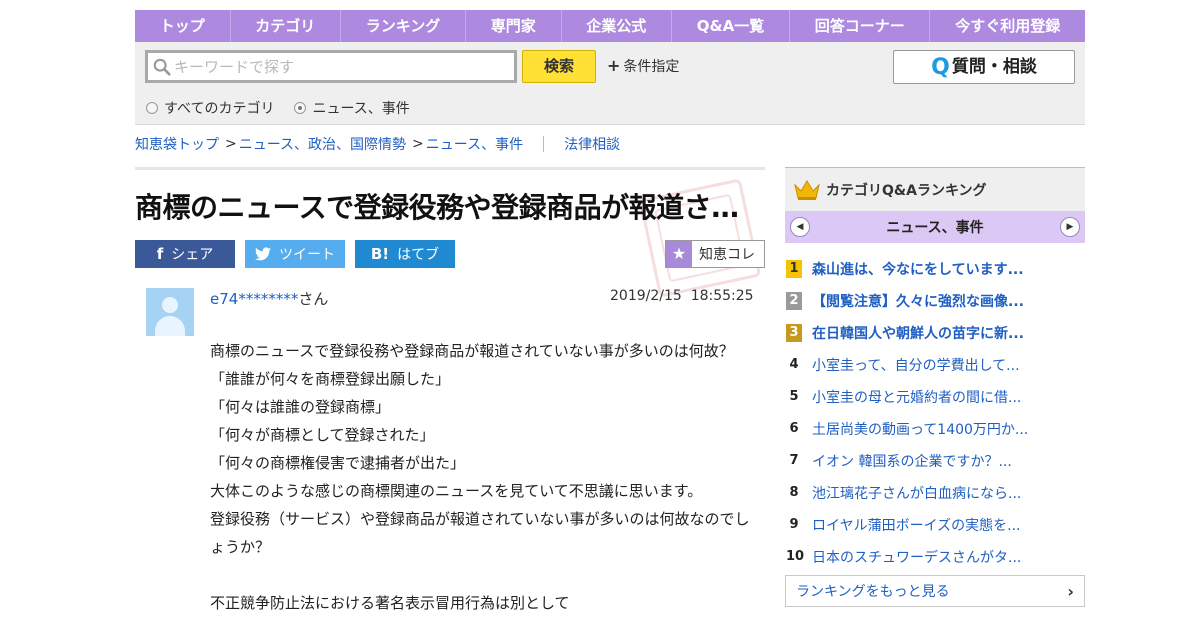  I want to click on q-icon: Q, so click(940, 67).